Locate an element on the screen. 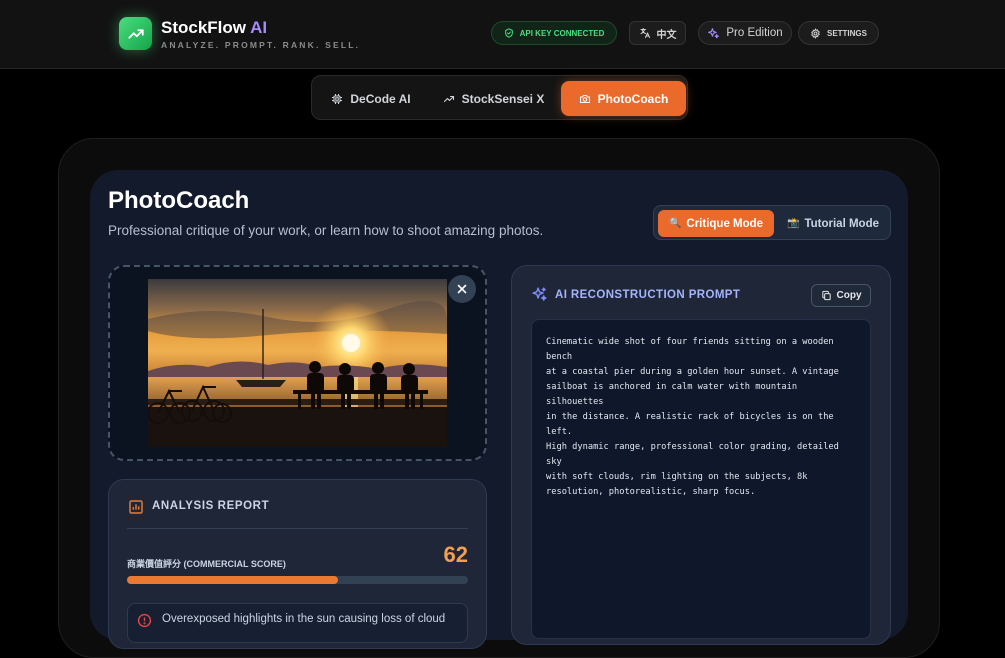  tutorial-mode-button: 📸 Tutorial Mode is located at coordinates (833, 223).